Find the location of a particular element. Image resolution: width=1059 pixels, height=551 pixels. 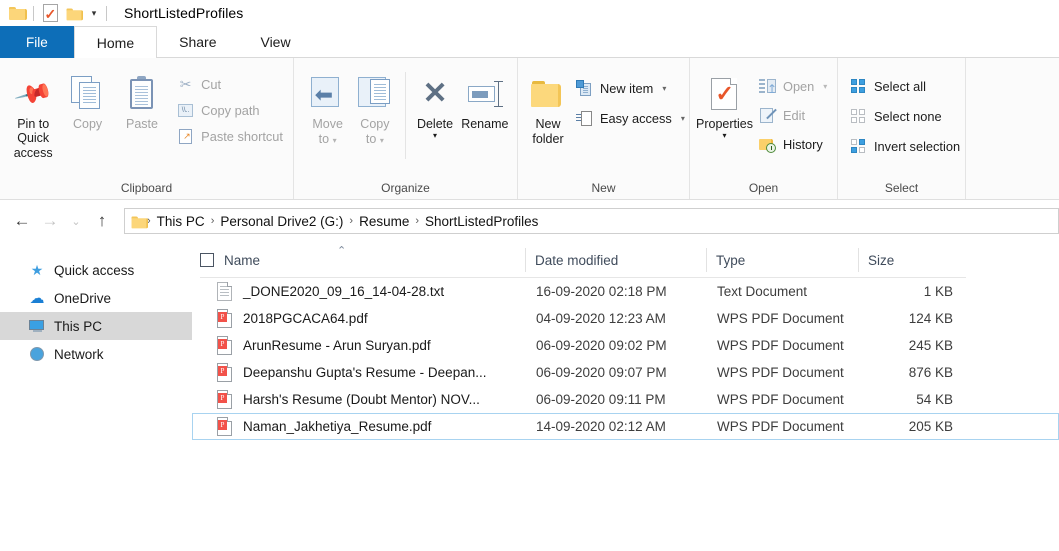

move-to-caret: ▾ is located at coordinates (335, 140).